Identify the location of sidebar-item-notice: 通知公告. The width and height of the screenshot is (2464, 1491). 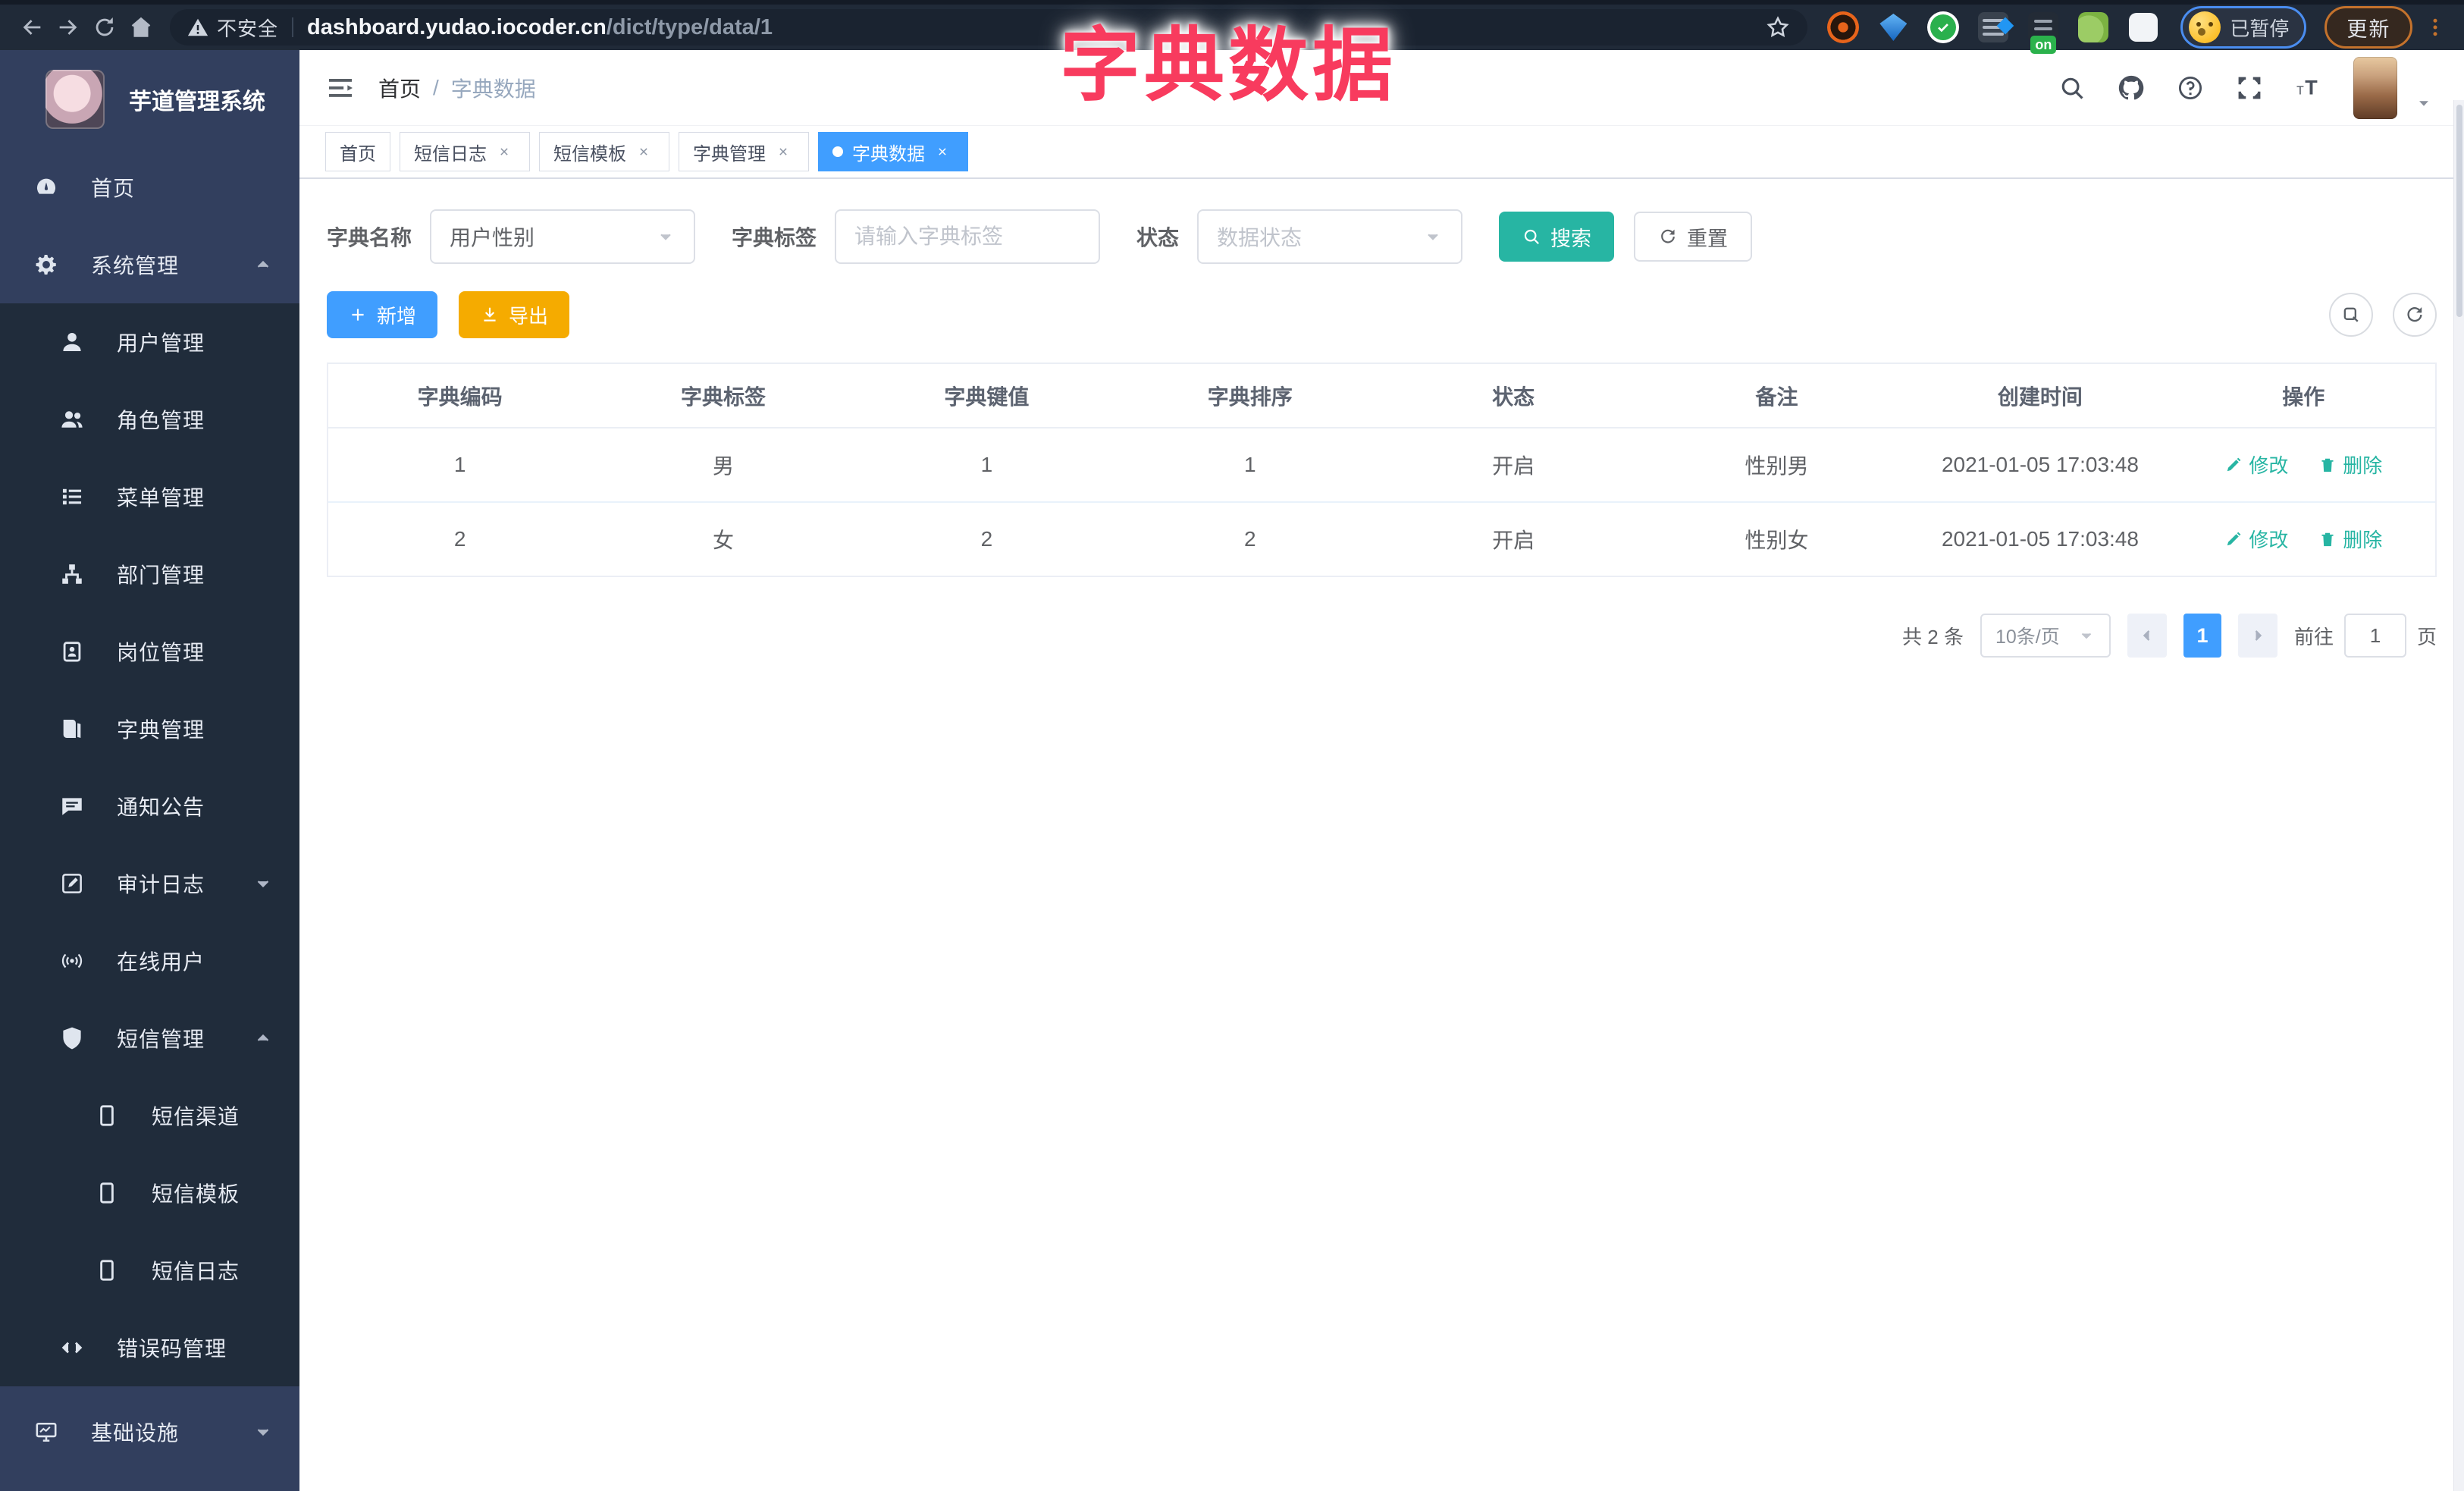
(150, 806).